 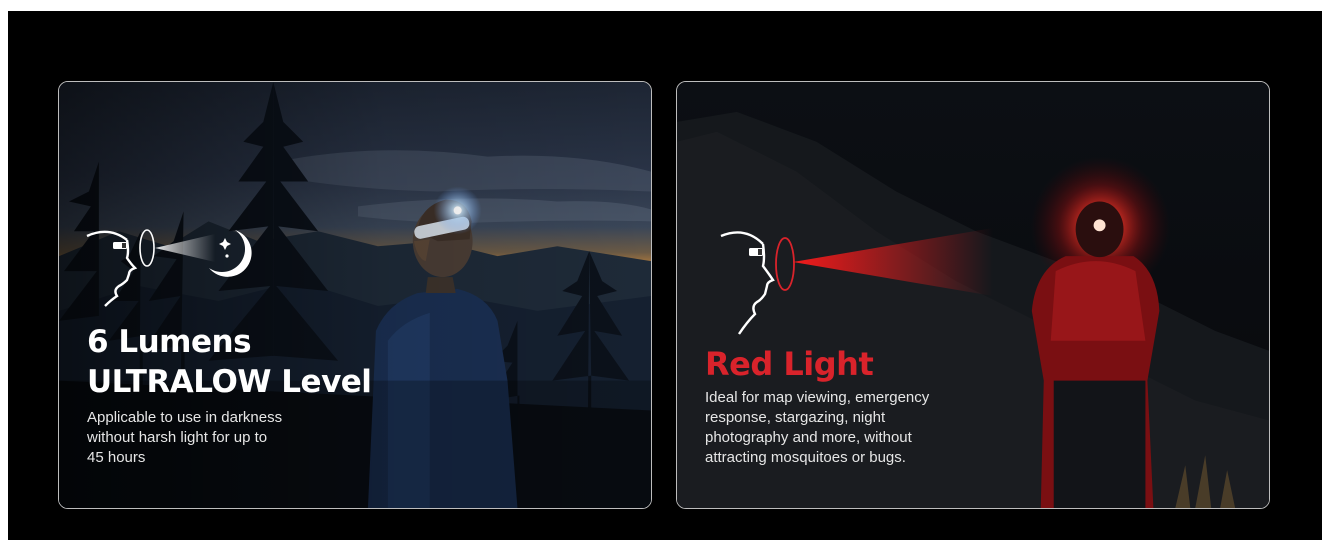 What do you see at coordinates (230, 253) in the screenshot?
I see `moon-icon` at bounding box center [230, 253].